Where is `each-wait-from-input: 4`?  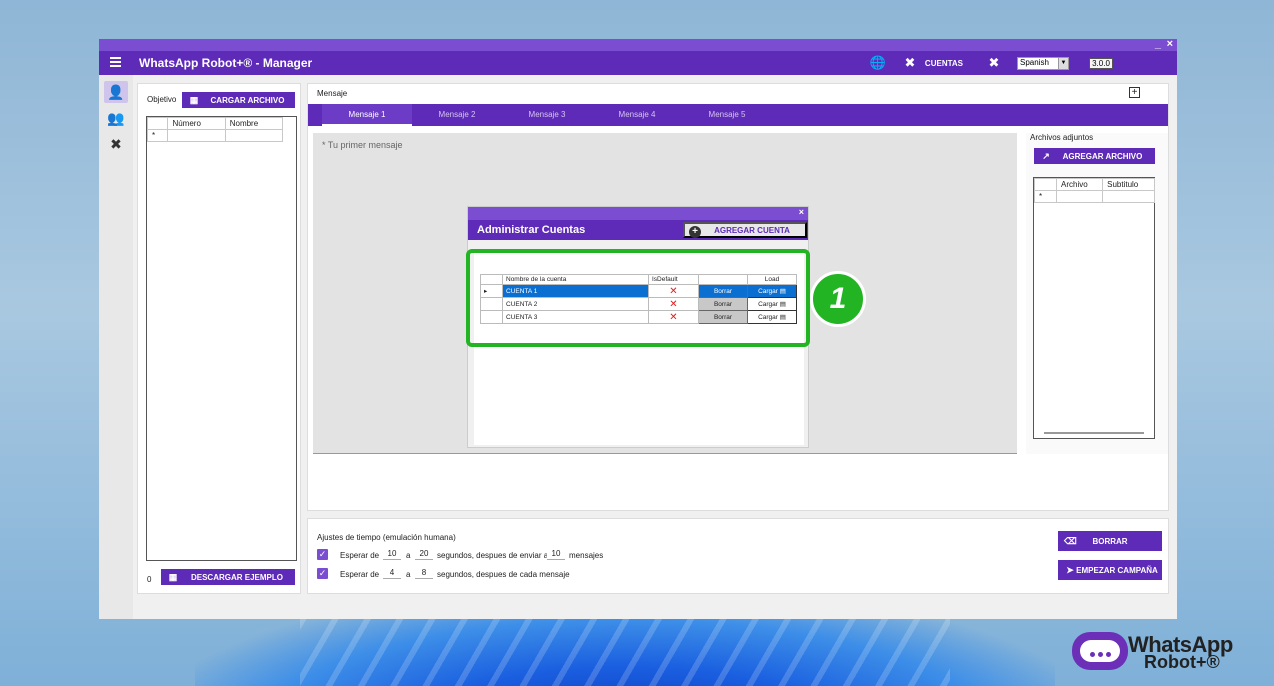 each-wait-from-input: 4 is located at coordinates (392, 572).